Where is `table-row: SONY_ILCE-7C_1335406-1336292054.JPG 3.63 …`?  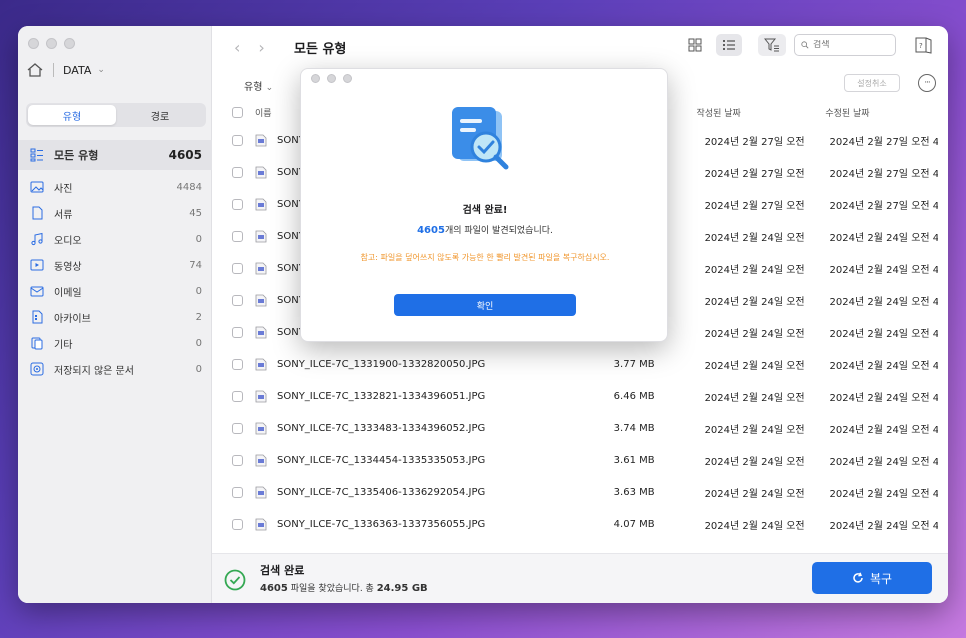
table-row: SONY_ILCE-7C_1335406-1336292054.JPG 3.63 … is located at coordinates (582, 492).